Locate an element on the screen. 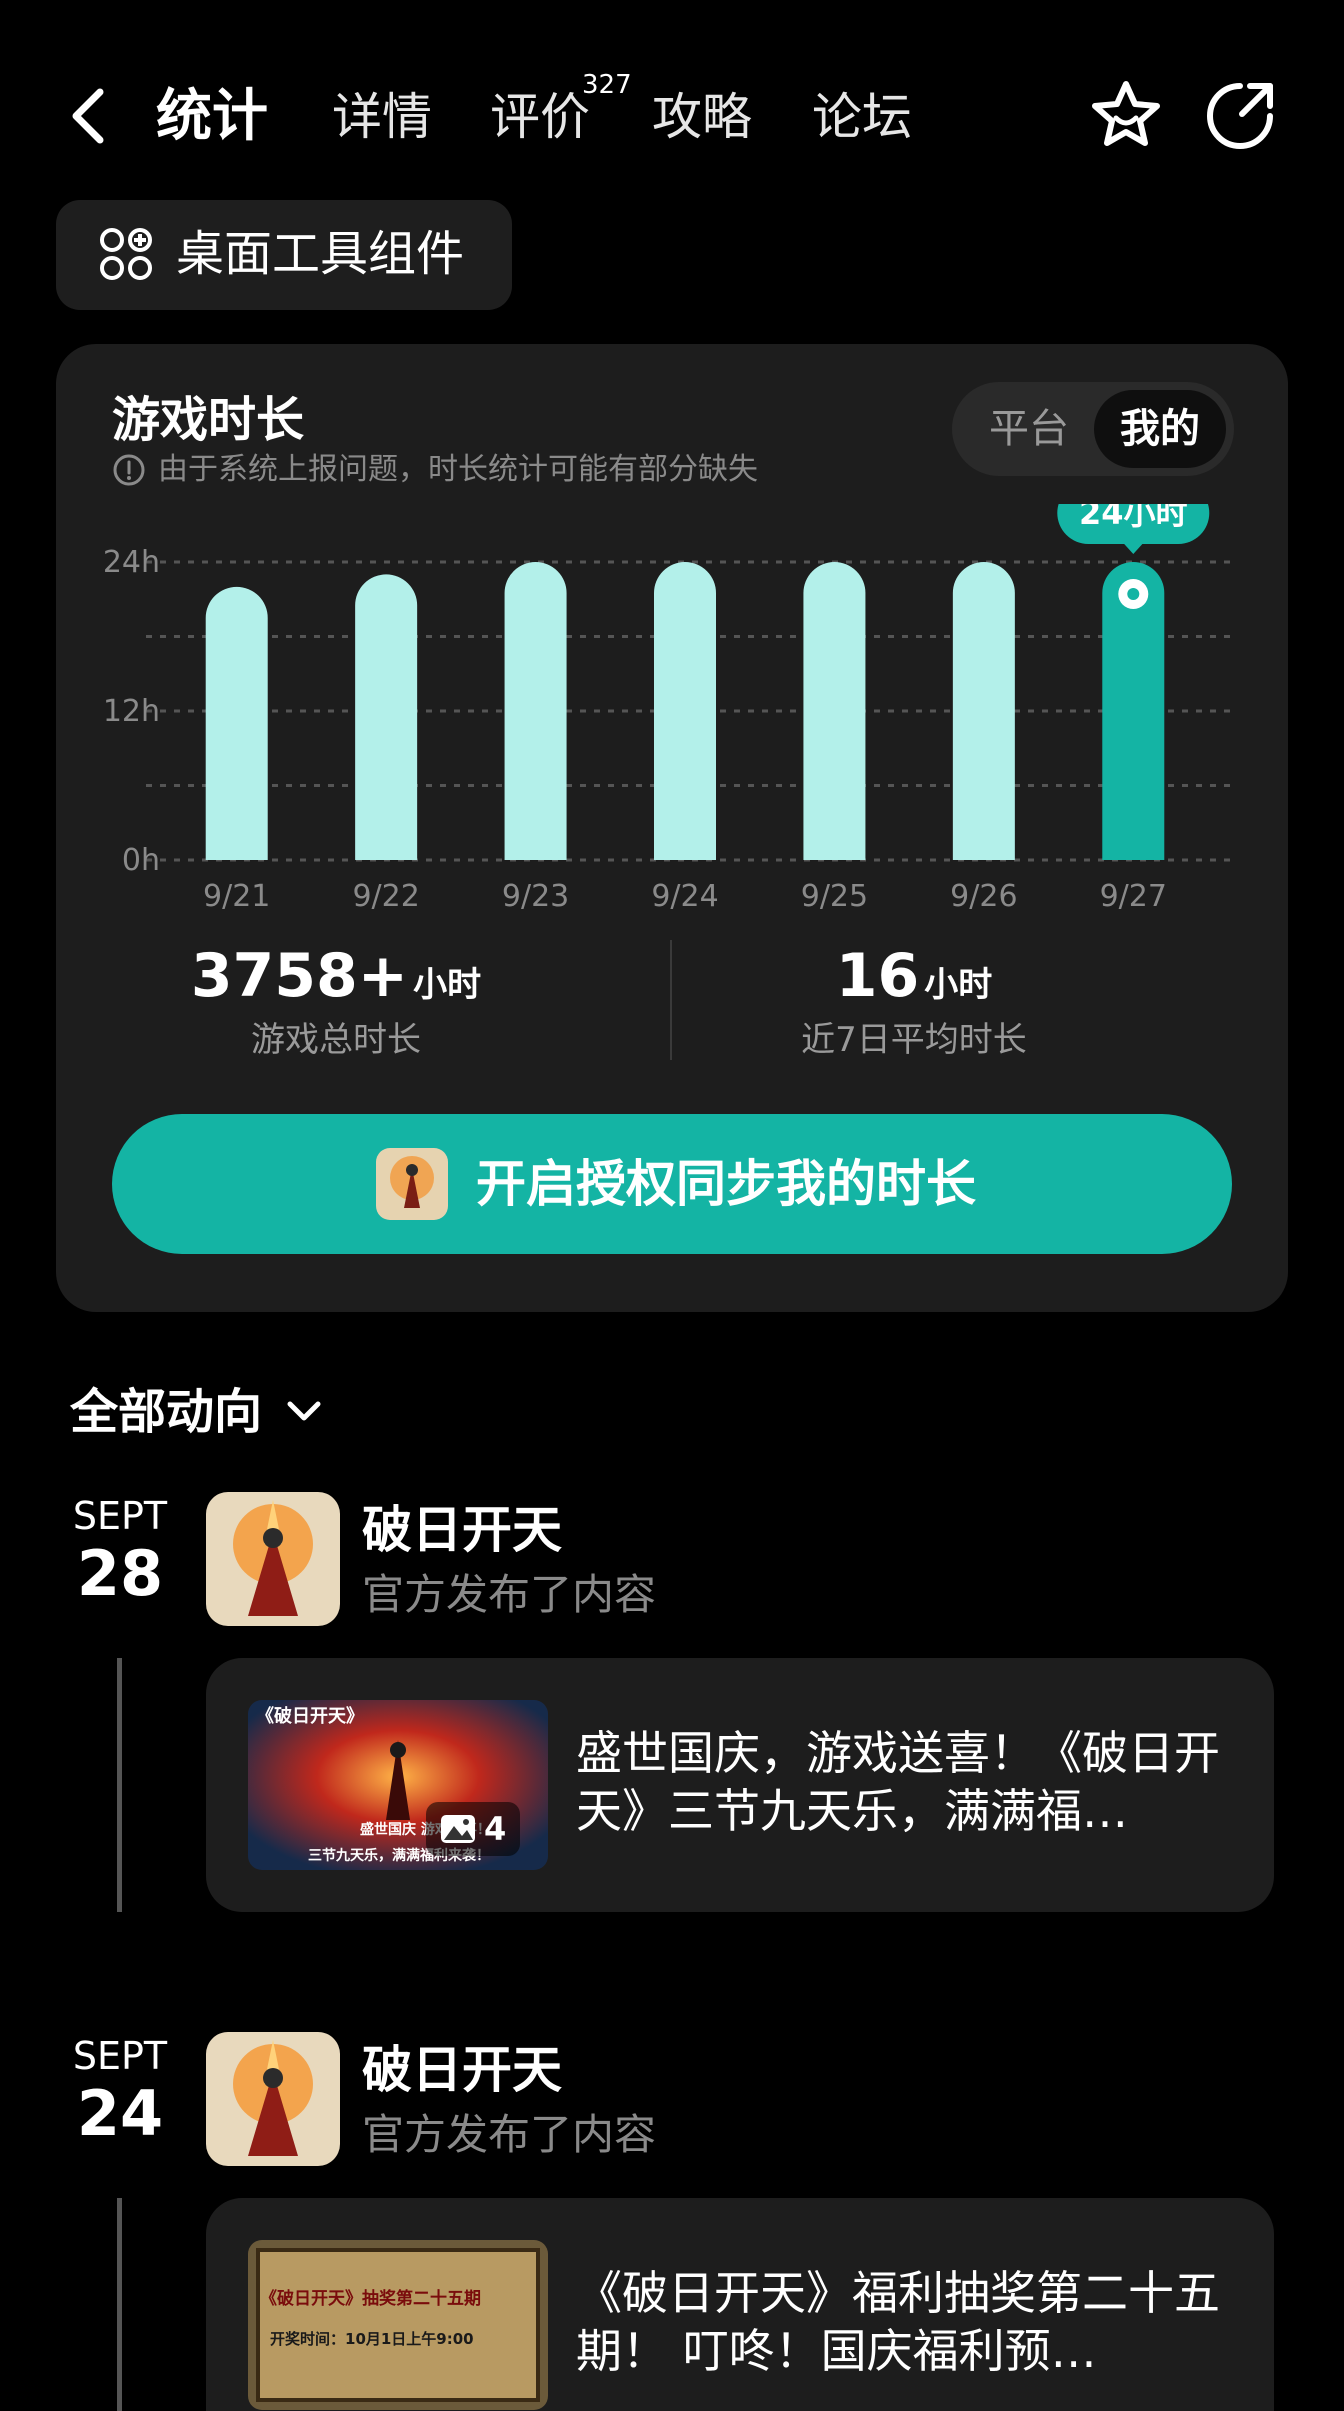  total-playtime-stat: 3758+ 小时 游戏总时长 is located at coordinates (336, 1002).